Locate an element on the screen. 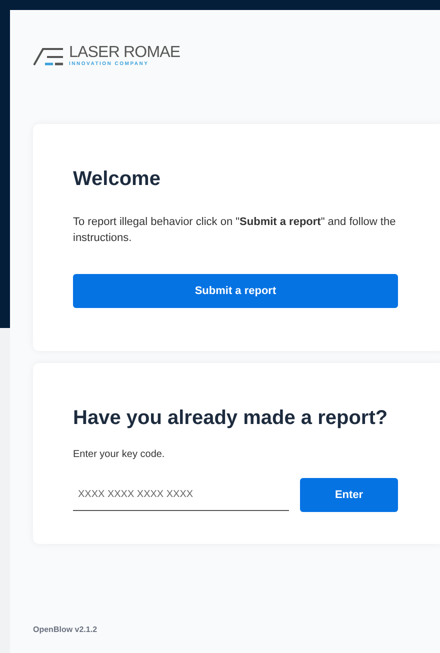  version-text: OpenBlow v2.1.2 is located at coordinates (65, 630).